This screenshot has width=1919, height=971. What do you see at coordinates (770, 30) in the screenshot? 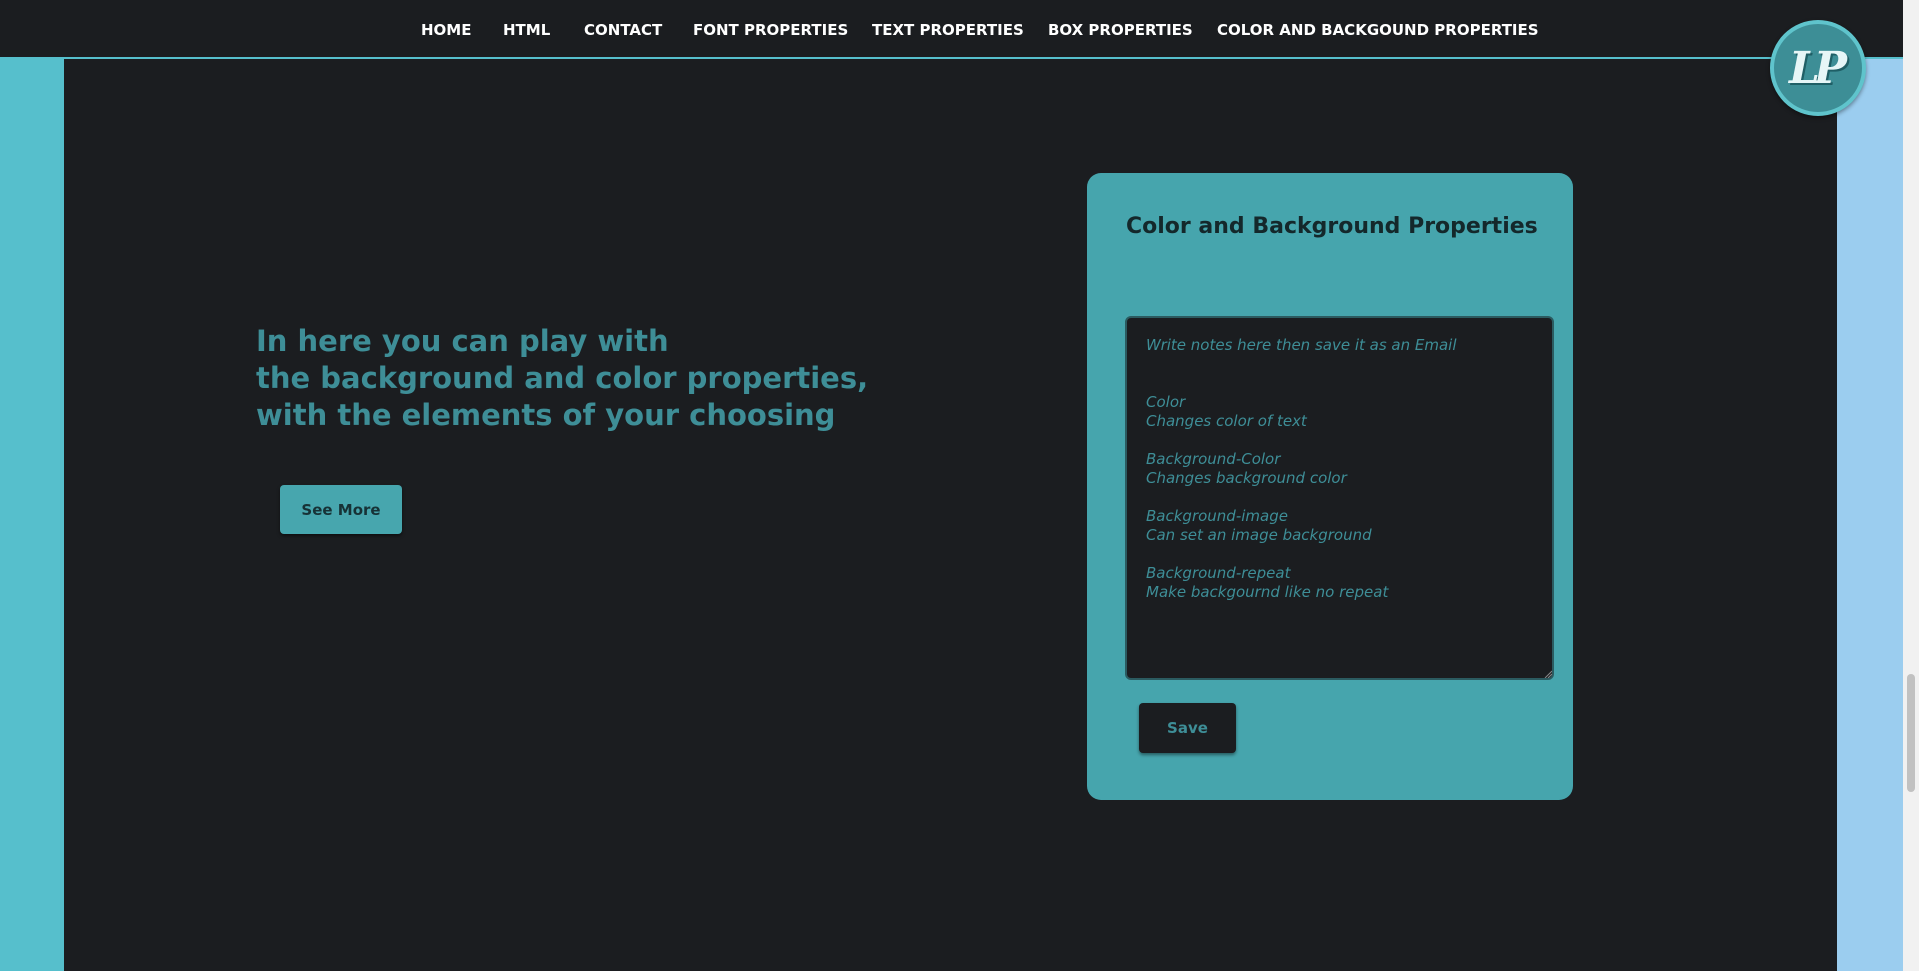
I see `nav-item-font-properties: FONT PROPERTIES` at bounding box center [770, 30].